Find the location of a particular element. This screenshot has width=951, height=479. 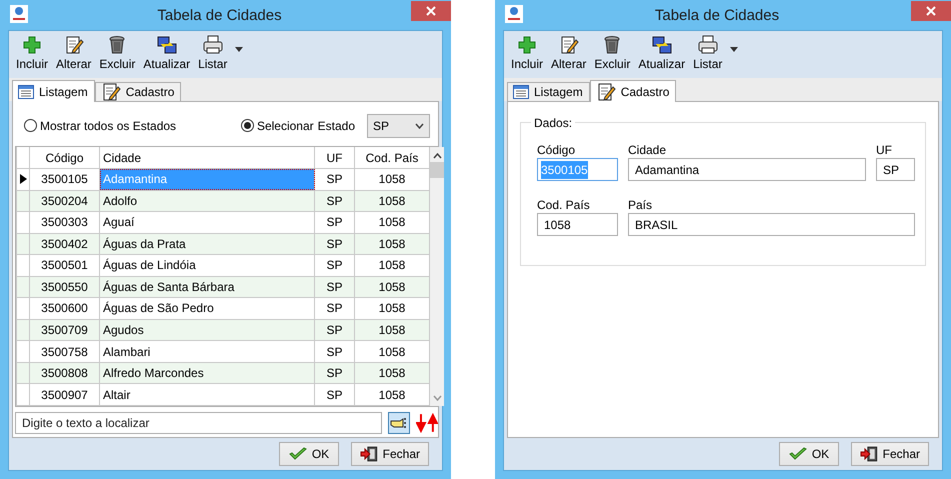

table-cell: 3500758 is located at coordinates (65, 351).